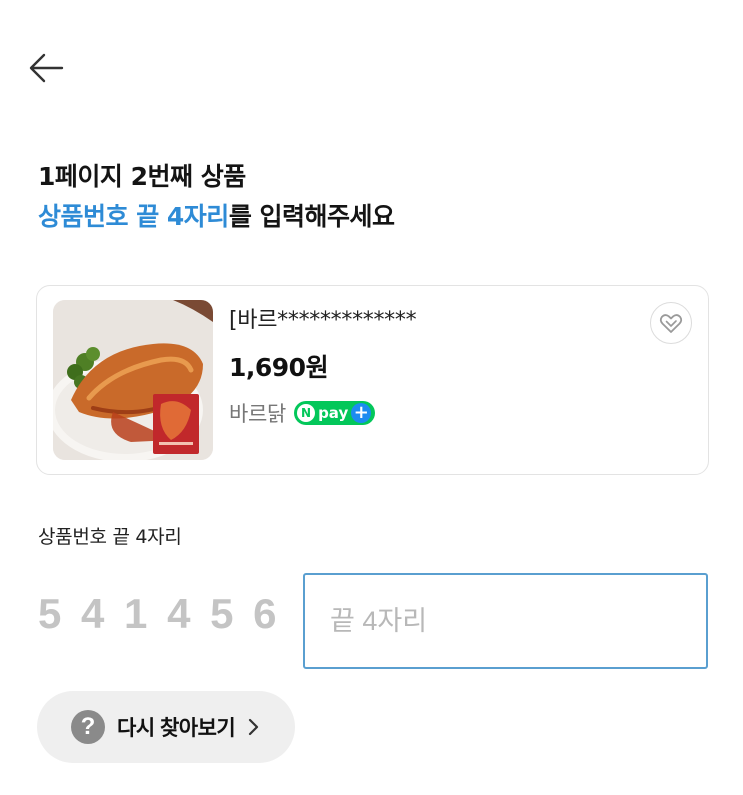 The image size is (743, 795). What do you see at coordinates (159, 613) in the screenshot?
I see `product-code-prefix: 5 4 1 4 5 6` at bounding box center [159, 613].